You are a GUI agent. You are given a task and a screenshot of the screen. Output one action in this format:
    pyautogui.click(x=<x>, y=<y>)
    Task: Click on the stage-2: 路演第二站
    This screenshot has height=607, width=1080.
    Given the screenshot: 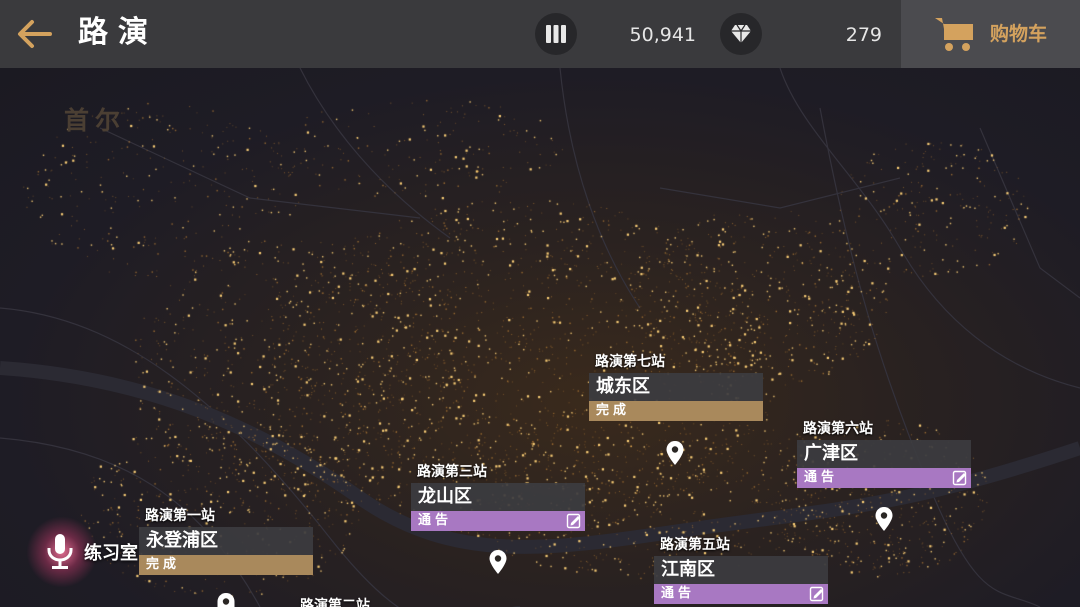 What is the action you would take?
    pyautogui.click(x=381, y=601)
    